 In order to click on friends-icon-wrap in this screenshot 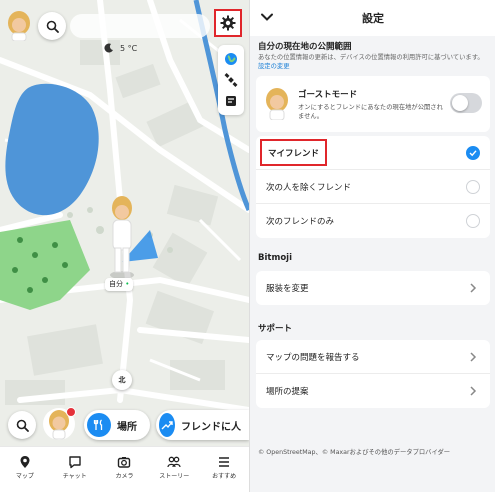, I will do `click(167, 425)`.